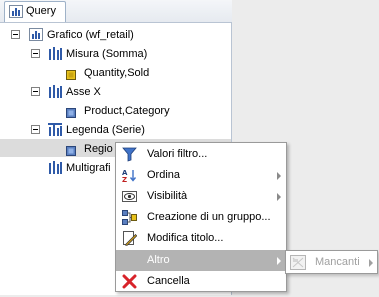 This screenshot has height=297, width=379. Describe the element at coordinates (158, 260) in the screenshot. I see `menu-item-label: Altro` at that location.